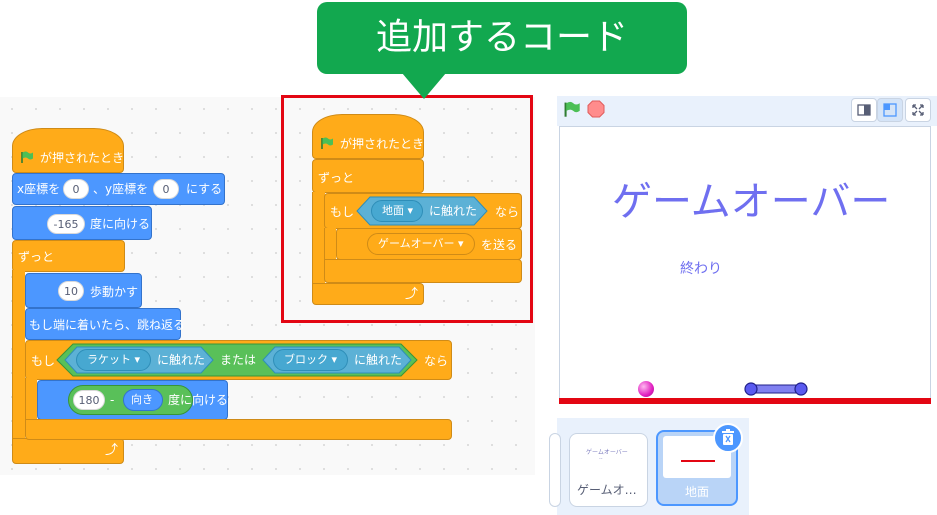  Describe the element at coordinates (143, 400) in the screenshot. I see `direction-reporter: 向き` at that location.